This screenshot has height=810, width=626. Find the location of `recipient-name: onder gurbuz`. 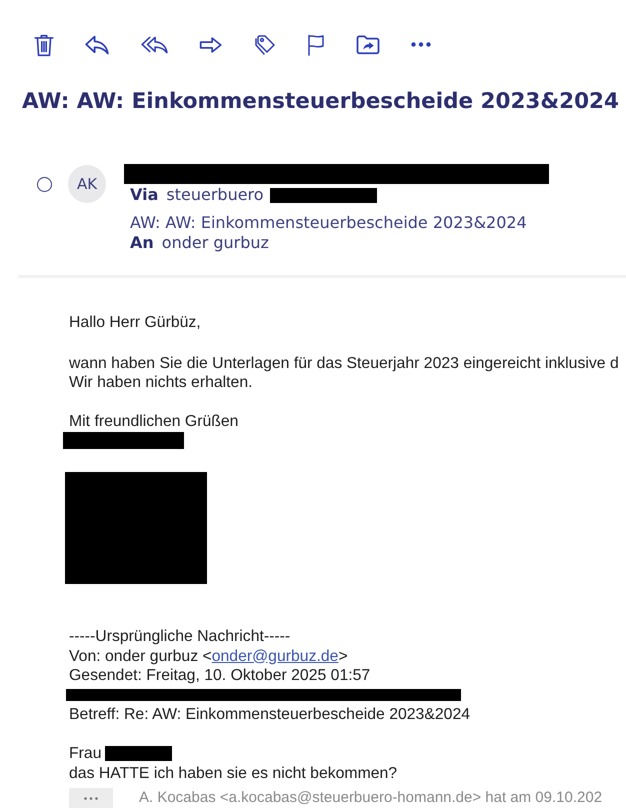

recipient-name: onder gurbuz is located at coordinates (215, 243).